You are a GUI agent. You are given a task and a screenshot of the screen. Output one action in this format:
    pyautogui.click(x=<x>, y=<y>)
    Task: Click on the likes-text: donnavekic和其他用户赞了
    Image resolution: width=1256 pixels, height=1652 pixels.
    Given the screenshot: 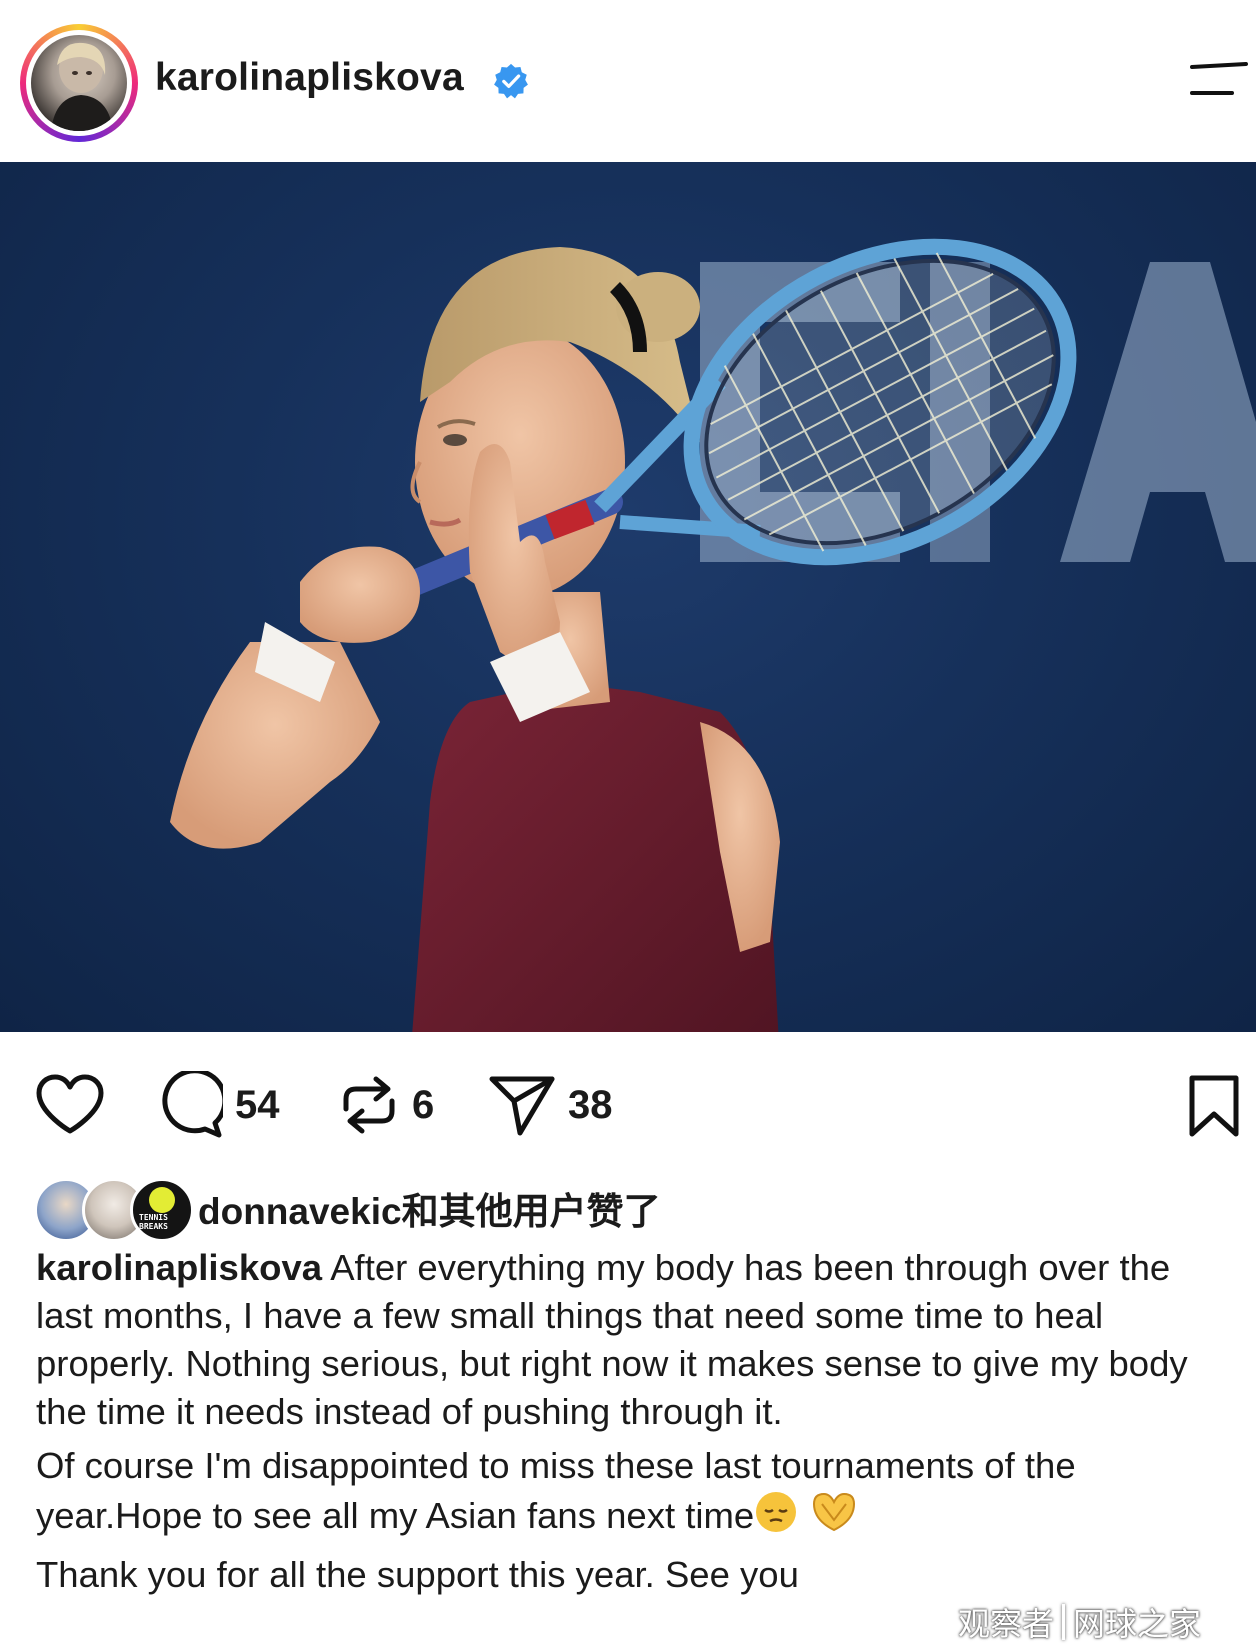 What is the action you would take?
    pyautogui.click(x=429, y=1208)
    